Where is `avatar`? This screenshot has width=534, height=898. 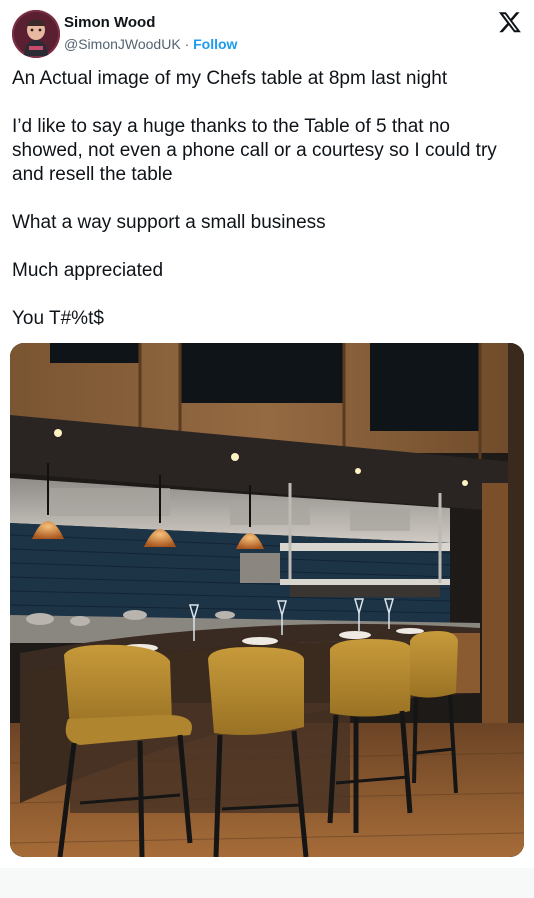 avatar is located at coordinates (36, 34).